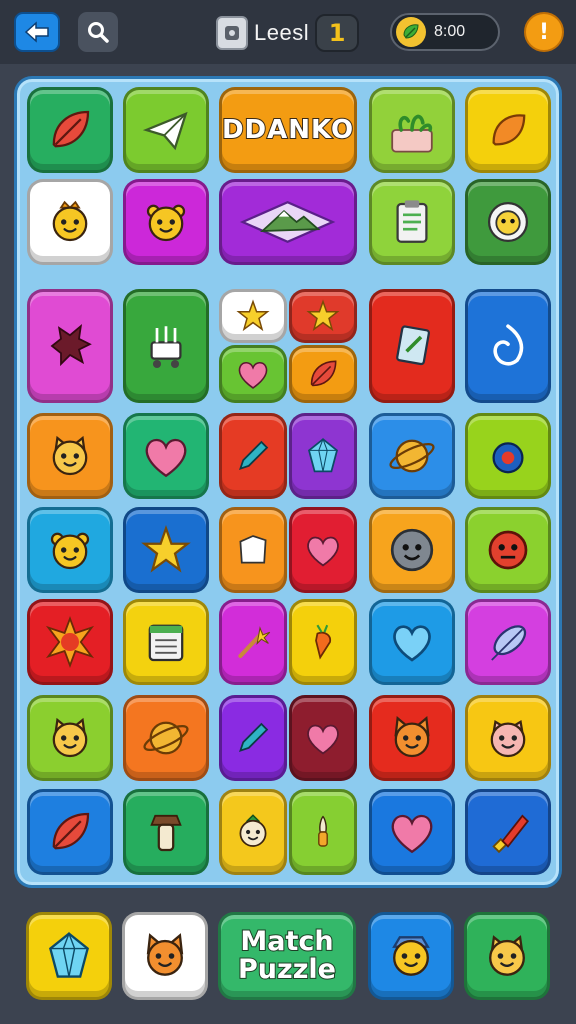  What do you see at coordinates (287, 969) in the screenshot?
I see `match-label-line2: Puzzle` at bounding box center [287, 969].